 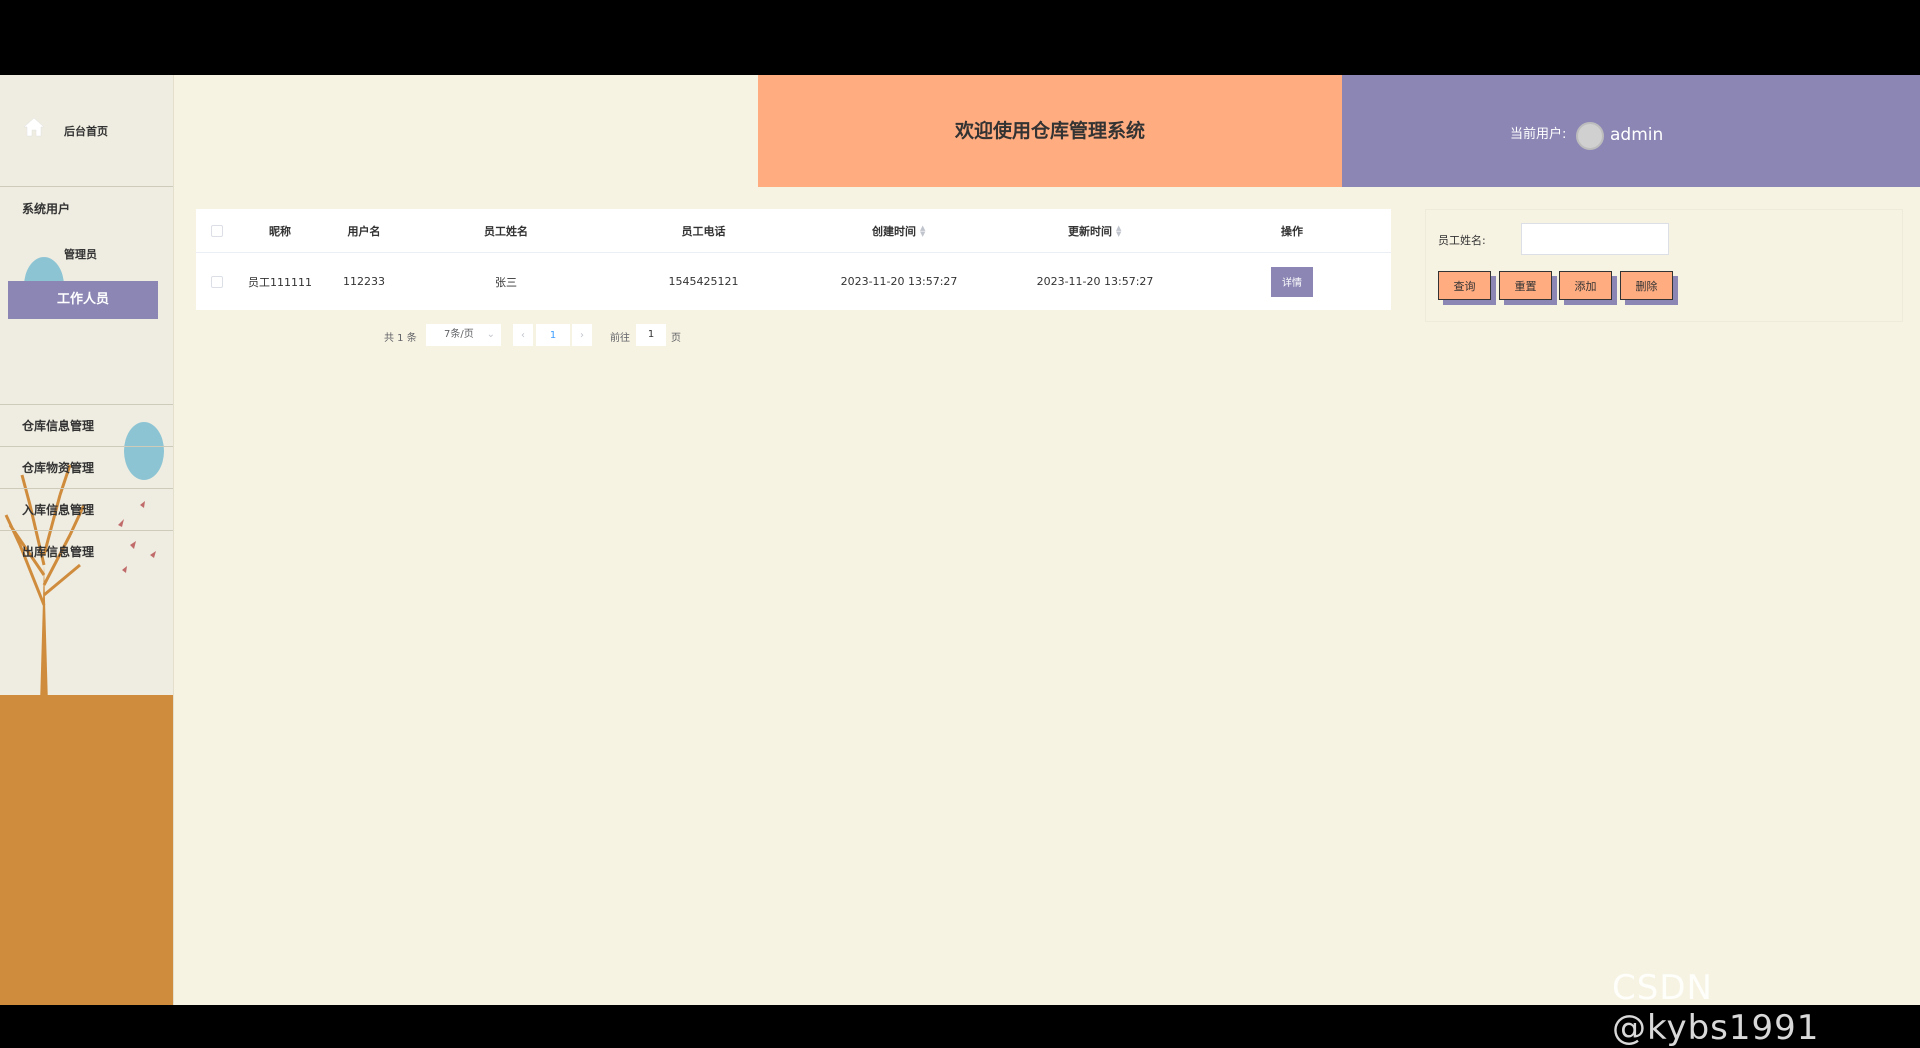 I want to click on goto-label: 前往, so click(x=620, y=338).